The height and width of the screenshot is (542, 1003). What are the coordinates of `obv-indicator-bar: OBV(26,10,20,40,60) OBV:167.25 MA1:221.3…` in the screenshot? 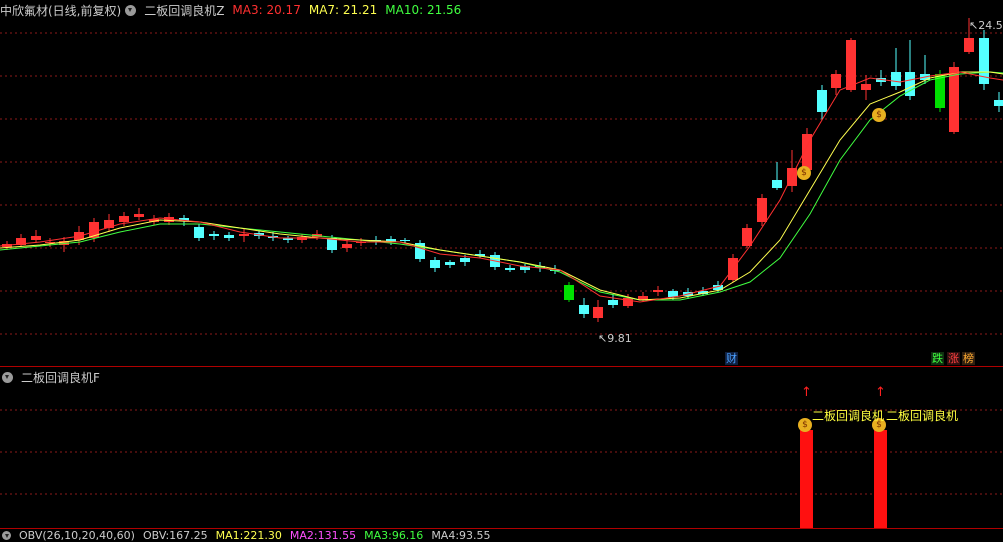 It's located at (501, 535).